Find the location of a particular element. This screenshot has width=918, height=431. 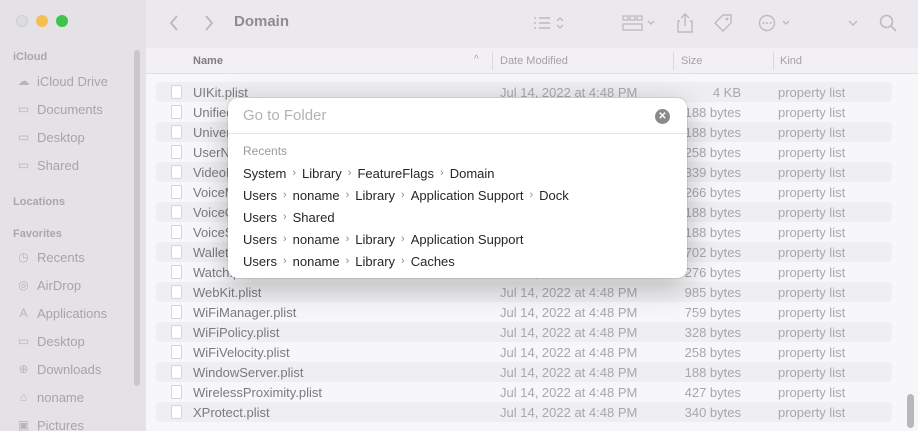

recent-path-item: Users › noname › Library › Caches is located at coordinates (349, 261).